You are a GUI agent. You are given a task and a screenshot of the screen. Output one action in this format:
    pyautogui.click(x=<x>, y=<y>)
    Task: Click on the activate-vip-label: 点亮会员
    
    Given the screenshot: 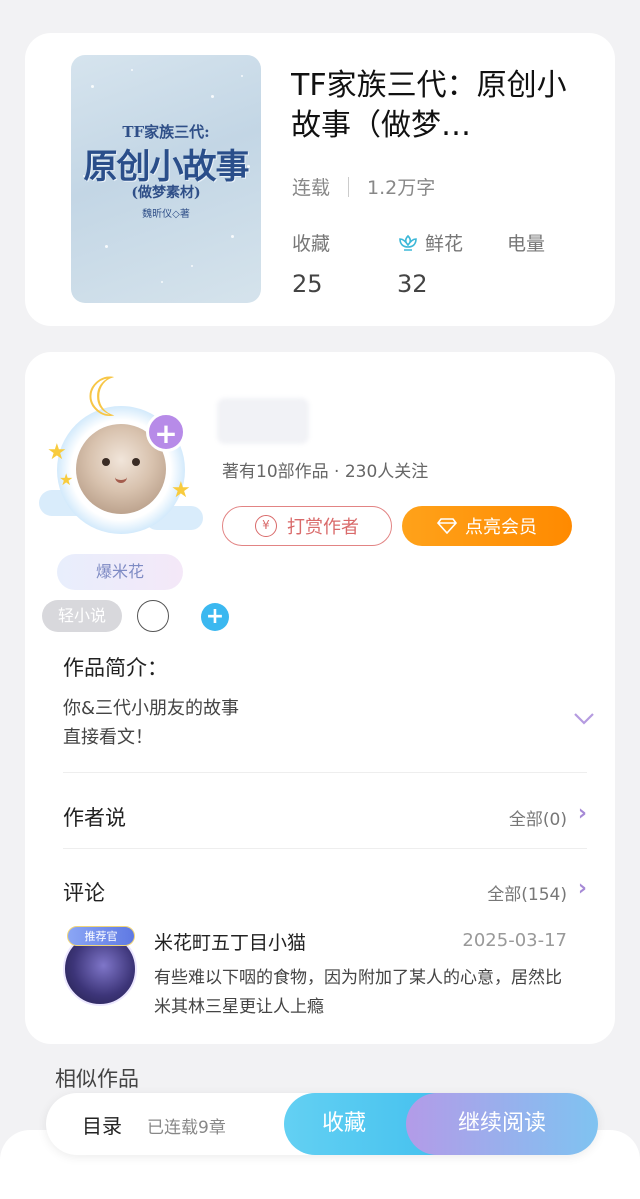 What is the action you would take?
    pyautogui.click(x=501, y=527)
    